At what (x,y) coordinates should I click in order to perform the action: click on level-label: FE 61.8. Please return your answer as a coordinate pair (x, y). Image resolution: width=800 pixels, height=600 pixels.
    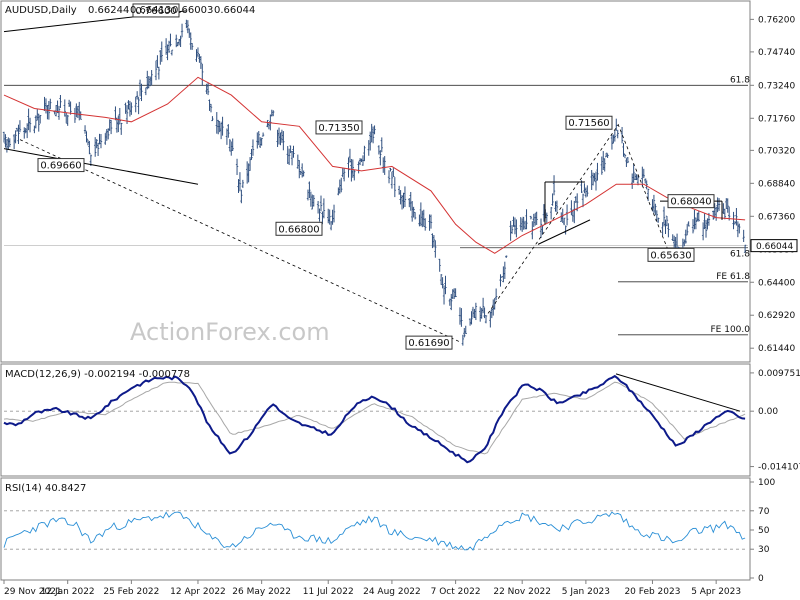
    Looking at the image, I should click on (733, 277).